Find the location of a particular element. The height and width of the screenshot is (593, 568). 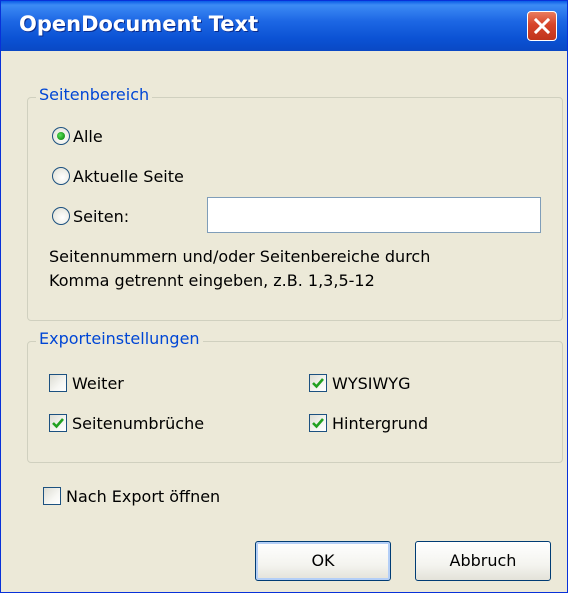

checkbox-weiter-label: Weiter is located at coordinates (98, 383).